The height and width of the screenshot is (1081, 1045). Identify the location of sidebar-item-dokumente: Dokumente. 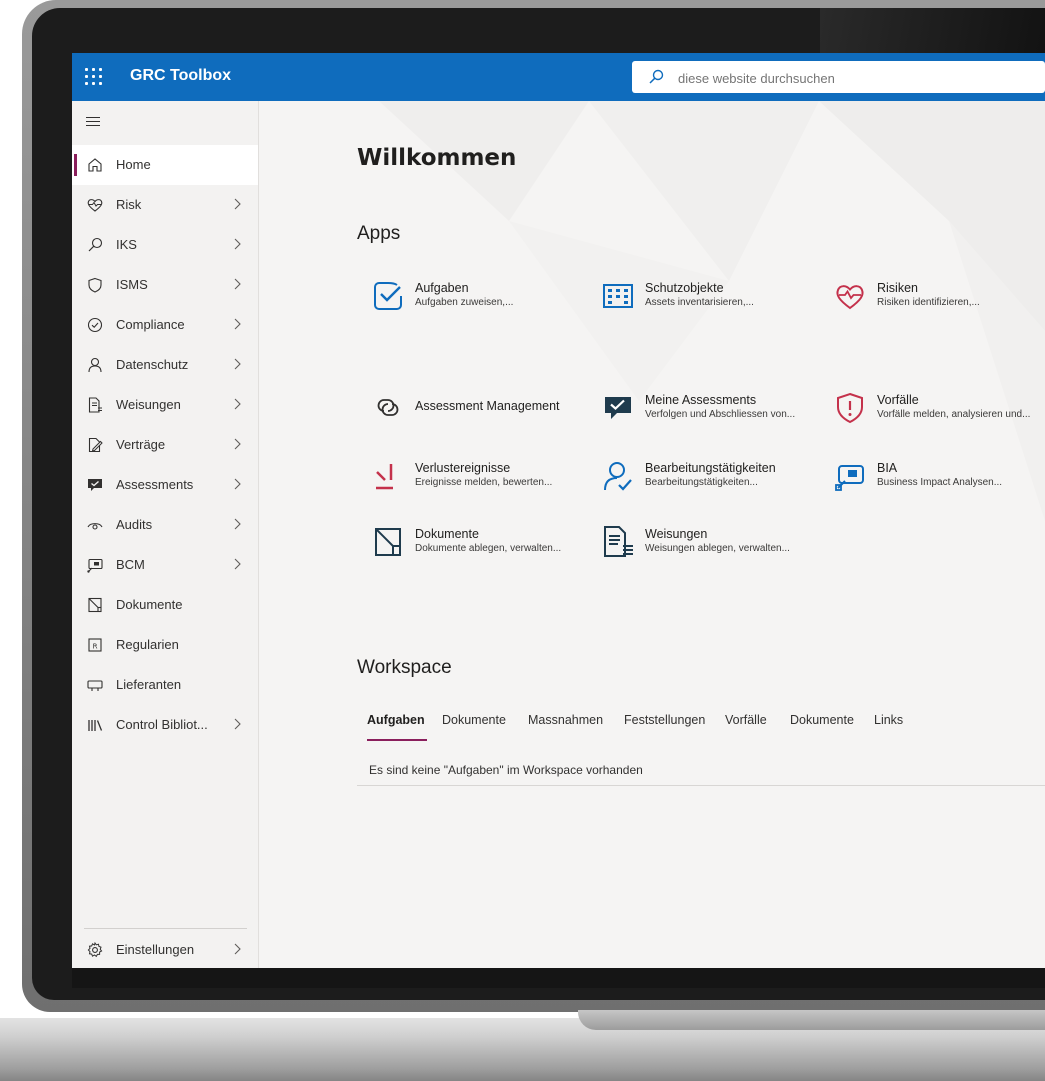
(165, 605).